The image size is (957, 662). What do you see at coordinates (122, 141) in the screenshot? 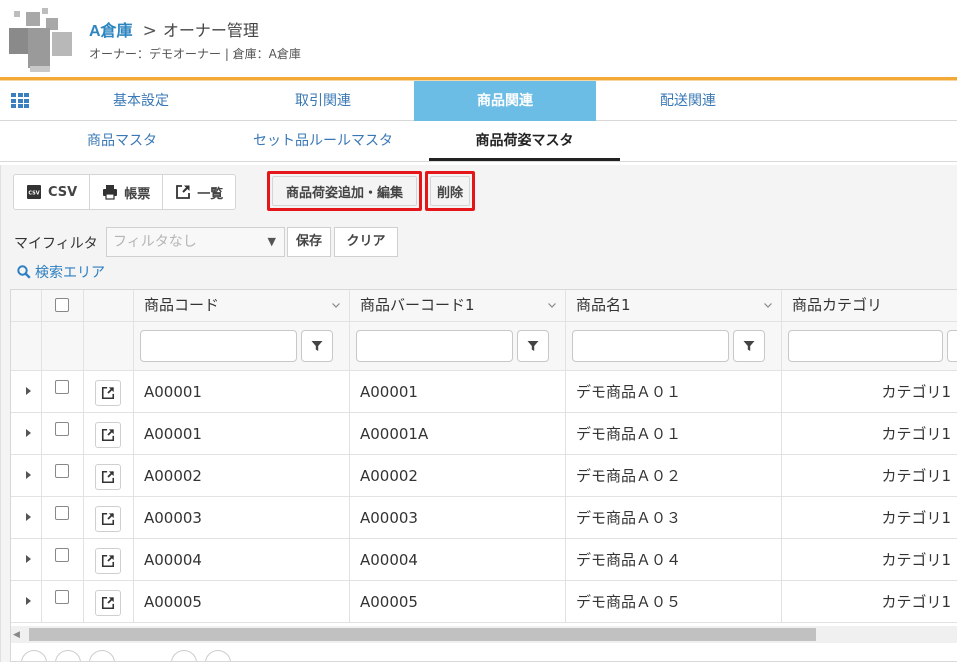
I see `subtab-product-master: 商品マスタ` at bounding box center [122, 141].